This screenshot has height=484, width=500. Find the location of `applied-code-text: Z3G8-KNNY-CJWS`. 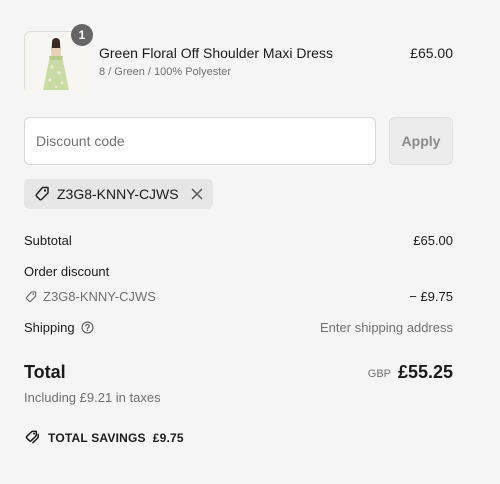

applied-code-text: Z3G8-KNNY-CJWS is located at coordinates (118, 194).